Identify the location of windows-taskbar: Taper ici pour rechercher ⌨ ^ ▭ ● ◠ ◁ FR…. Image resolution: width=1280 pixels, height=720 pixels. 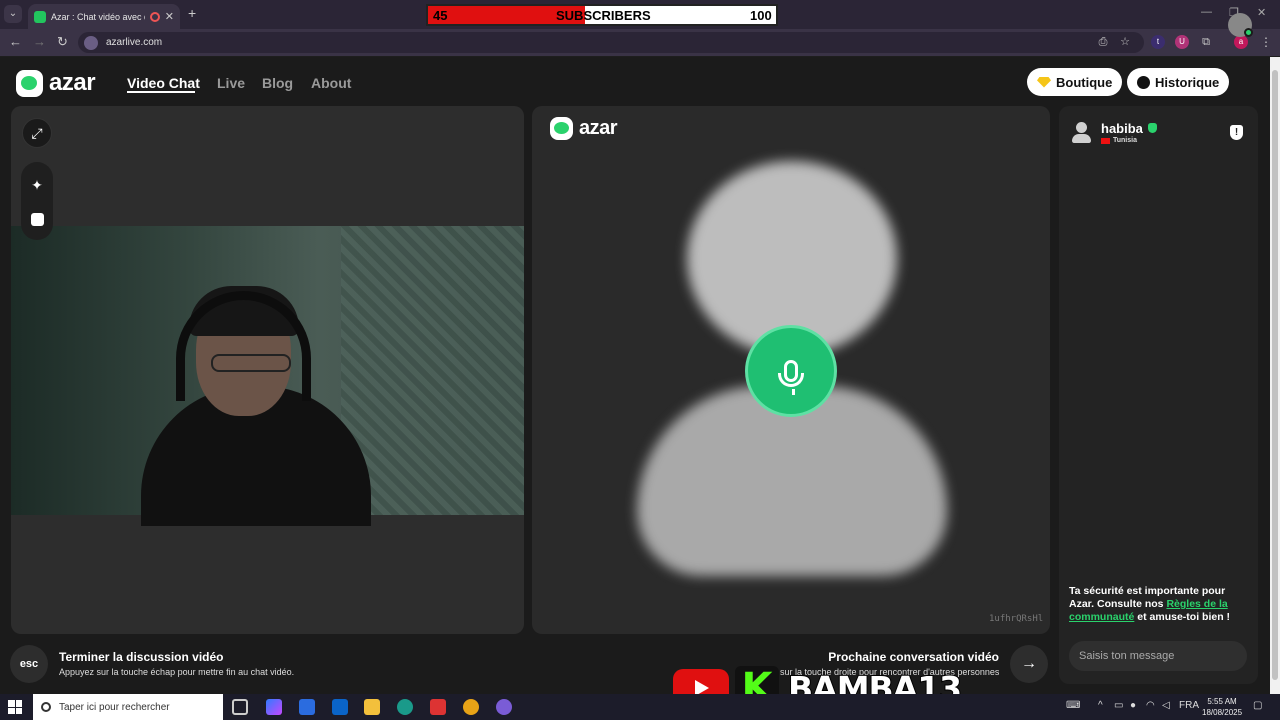
(640, 707).